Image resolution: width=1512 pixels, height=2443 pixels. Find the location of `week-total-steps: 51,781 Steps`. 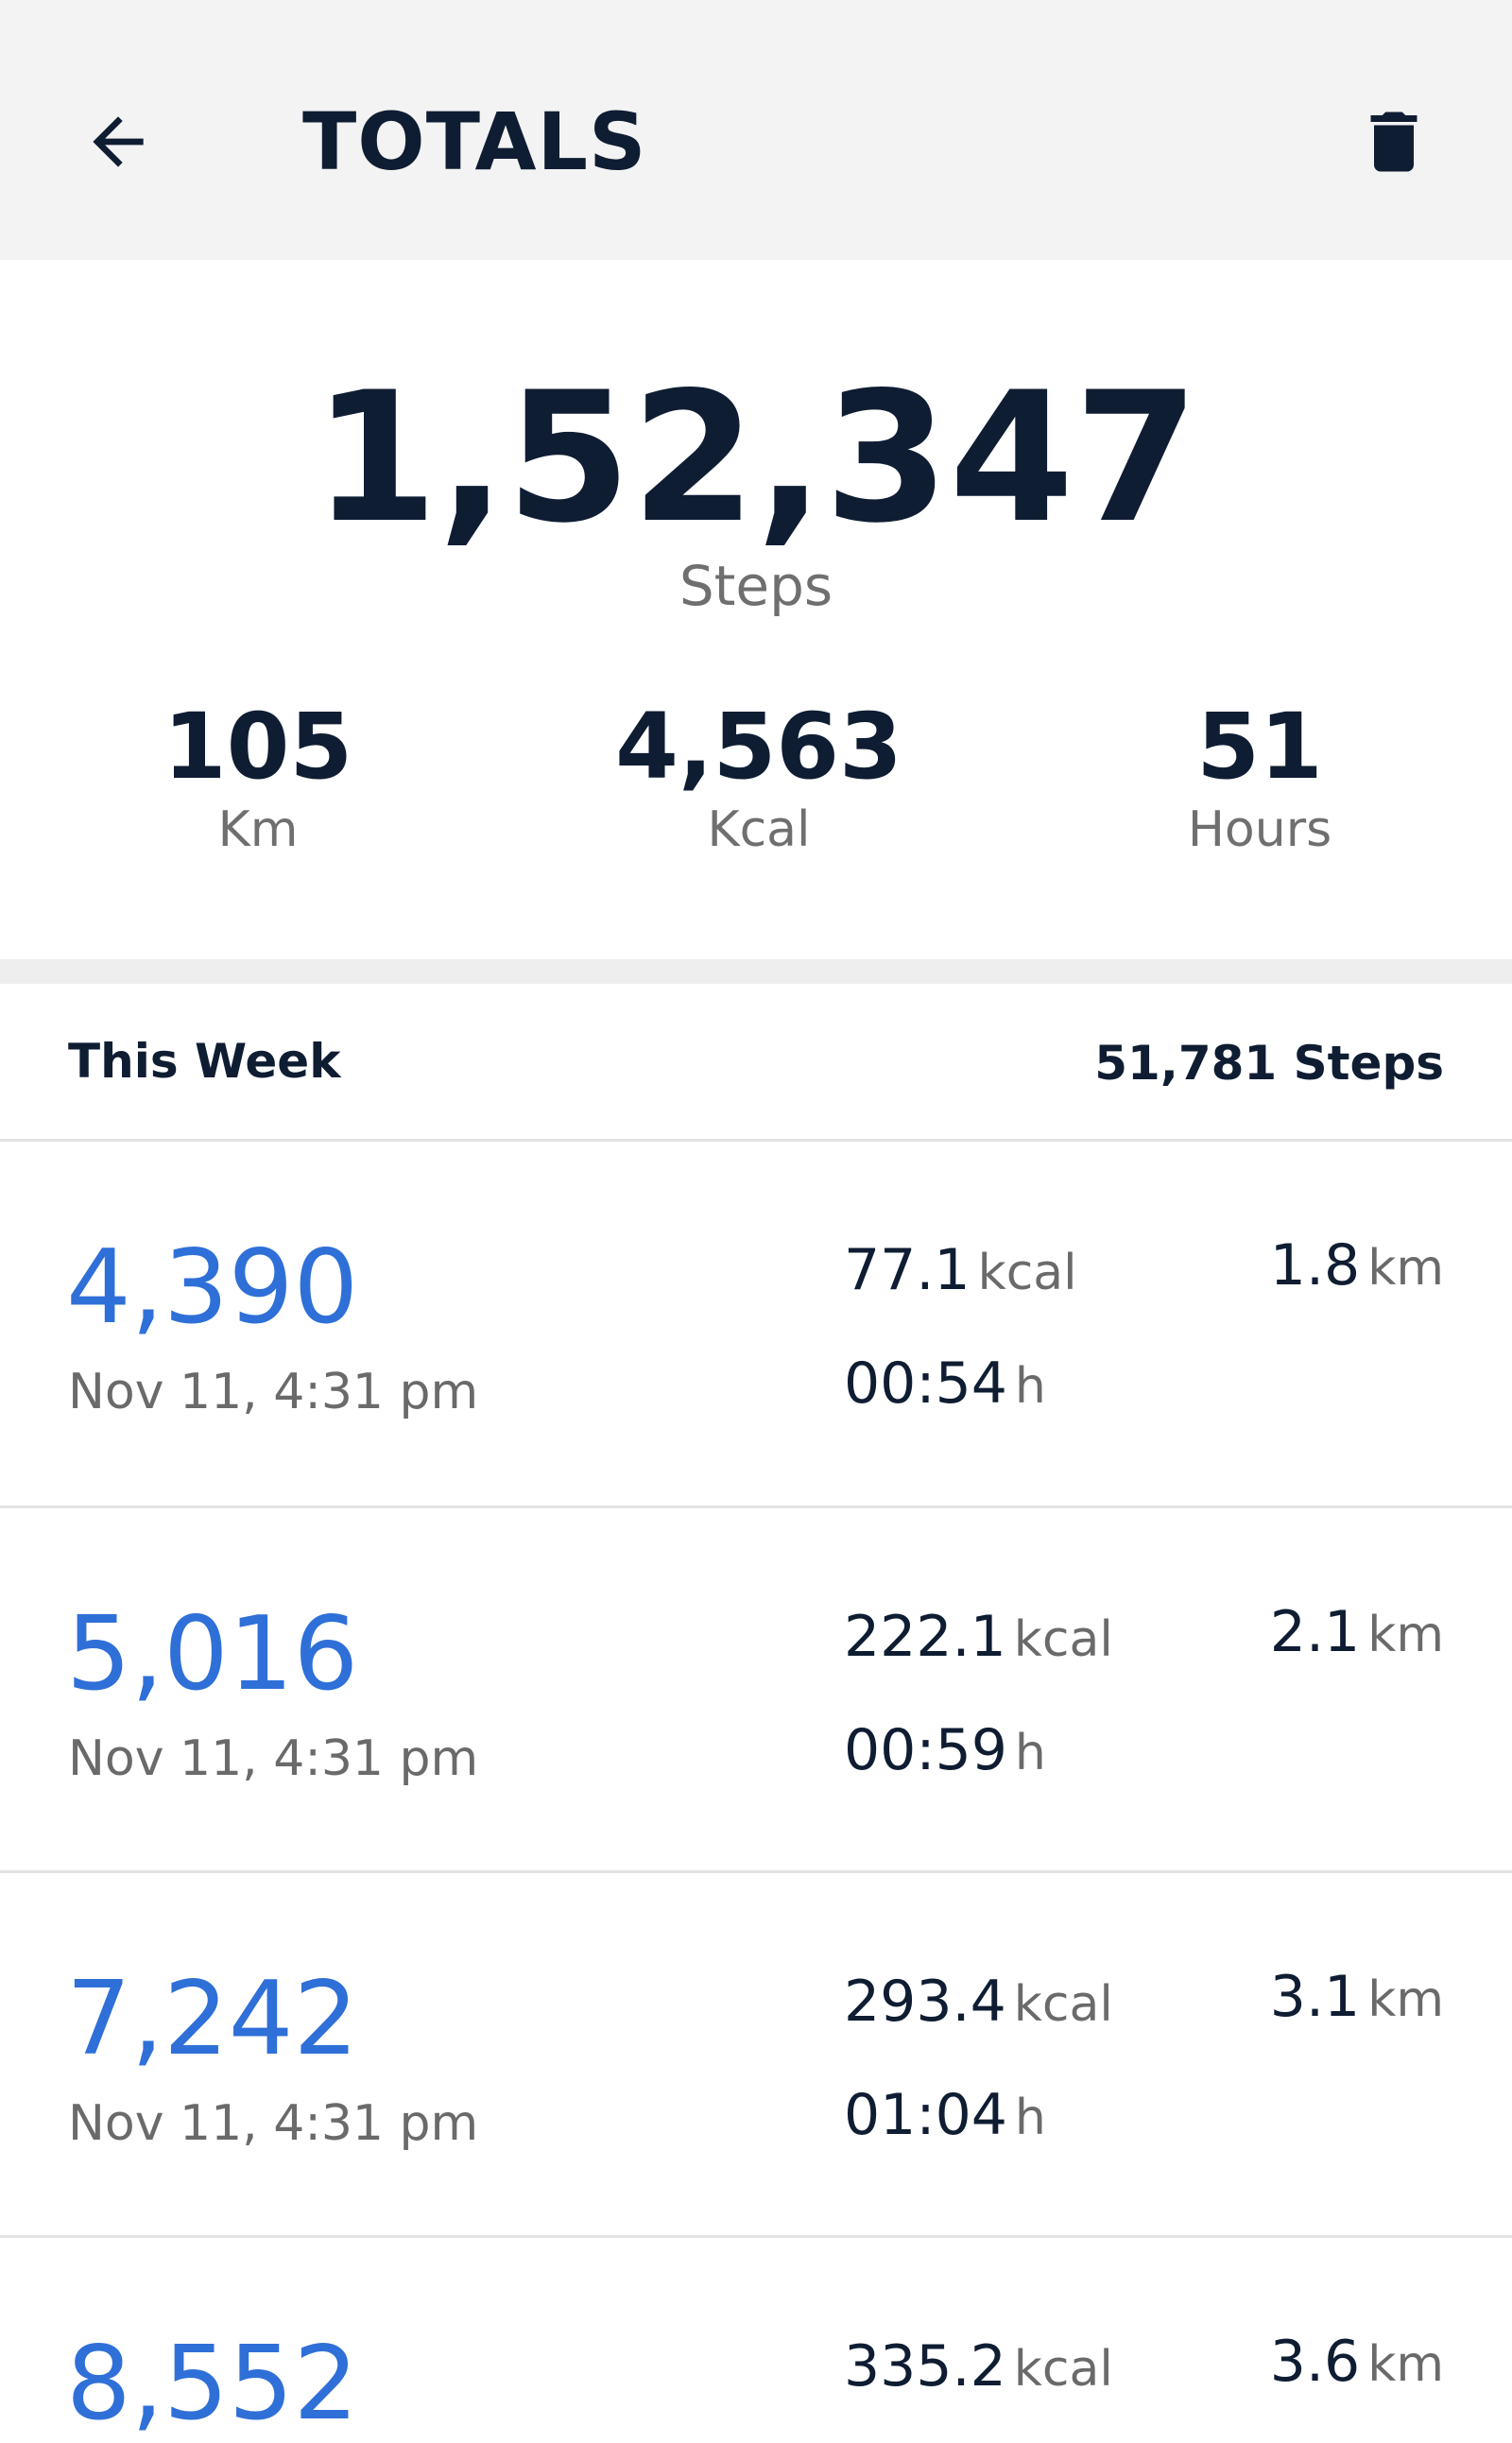

week-total-steps: 51,781 Steps is located at coordinates (1269, 1063).